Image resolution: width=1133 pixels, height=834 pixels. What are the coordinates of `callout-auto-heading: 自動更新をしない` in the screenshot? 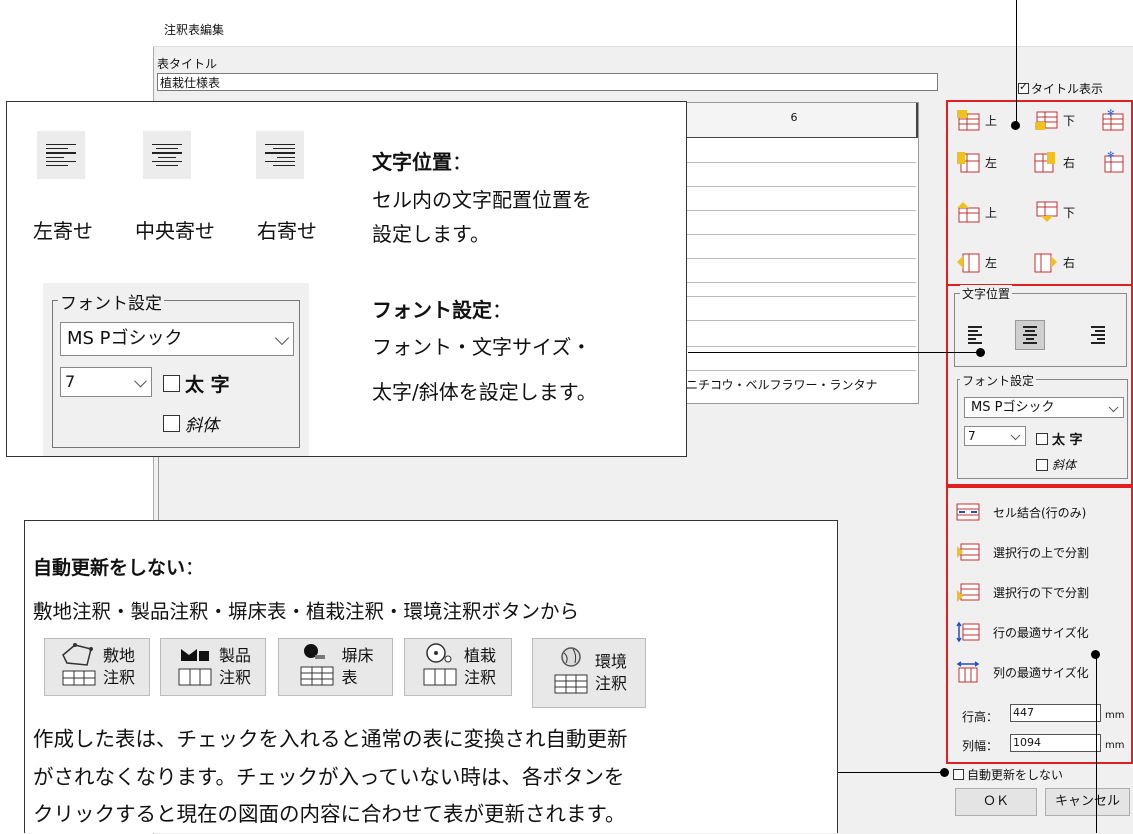 It's located at (109, 568).